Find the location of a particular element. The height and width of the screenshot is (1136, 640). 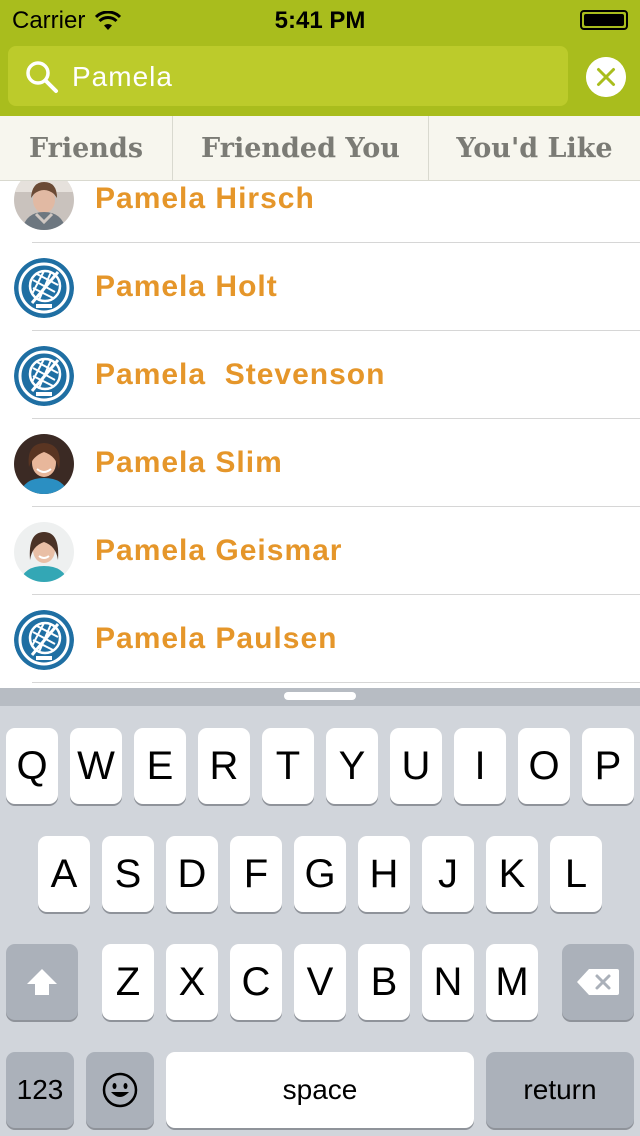

key-b: B is located at coordinates (384, 982).